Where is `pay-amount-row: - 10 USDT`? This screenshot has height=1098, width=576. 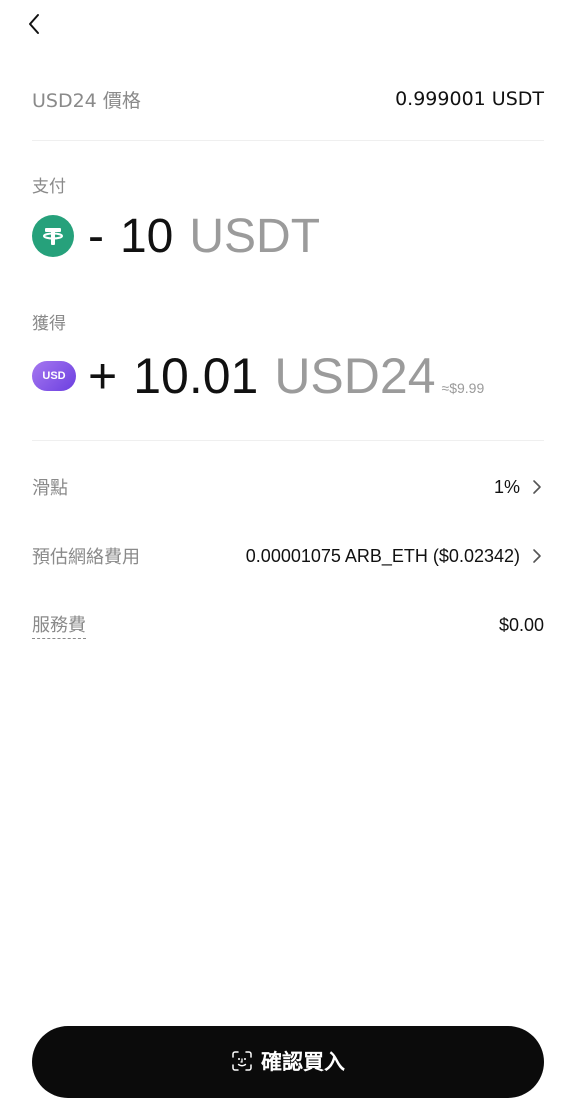 pay-amount-row: - 10 USDT is located at coordinates (176, 236).